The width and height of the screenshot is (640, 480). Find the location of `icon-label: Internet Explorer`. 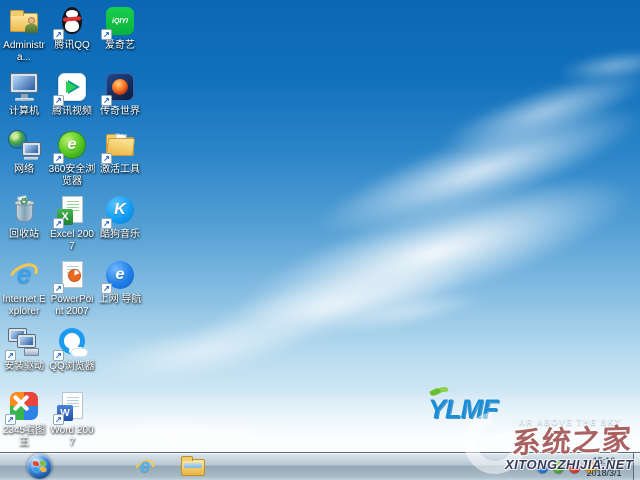

icon-label: Internet Explorer is located at coordinates (24, 305).